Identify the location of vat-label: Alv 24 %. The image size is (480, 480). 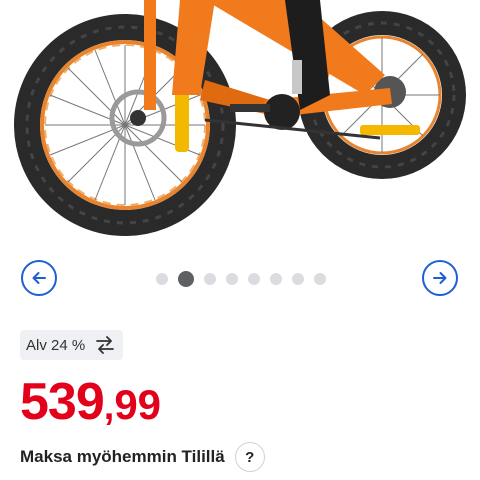
(56, 345).